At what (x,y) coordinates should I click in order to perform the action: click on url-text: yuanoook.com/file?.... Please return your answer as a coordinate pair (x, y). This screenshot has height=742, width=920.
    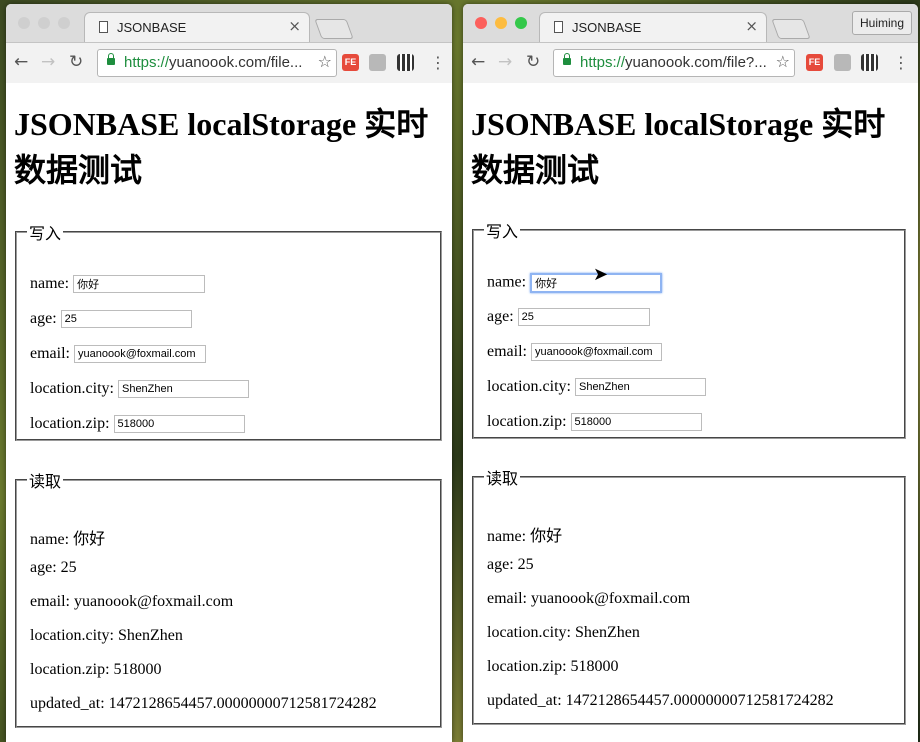
    Looking at the image, I should click on (696, 62).